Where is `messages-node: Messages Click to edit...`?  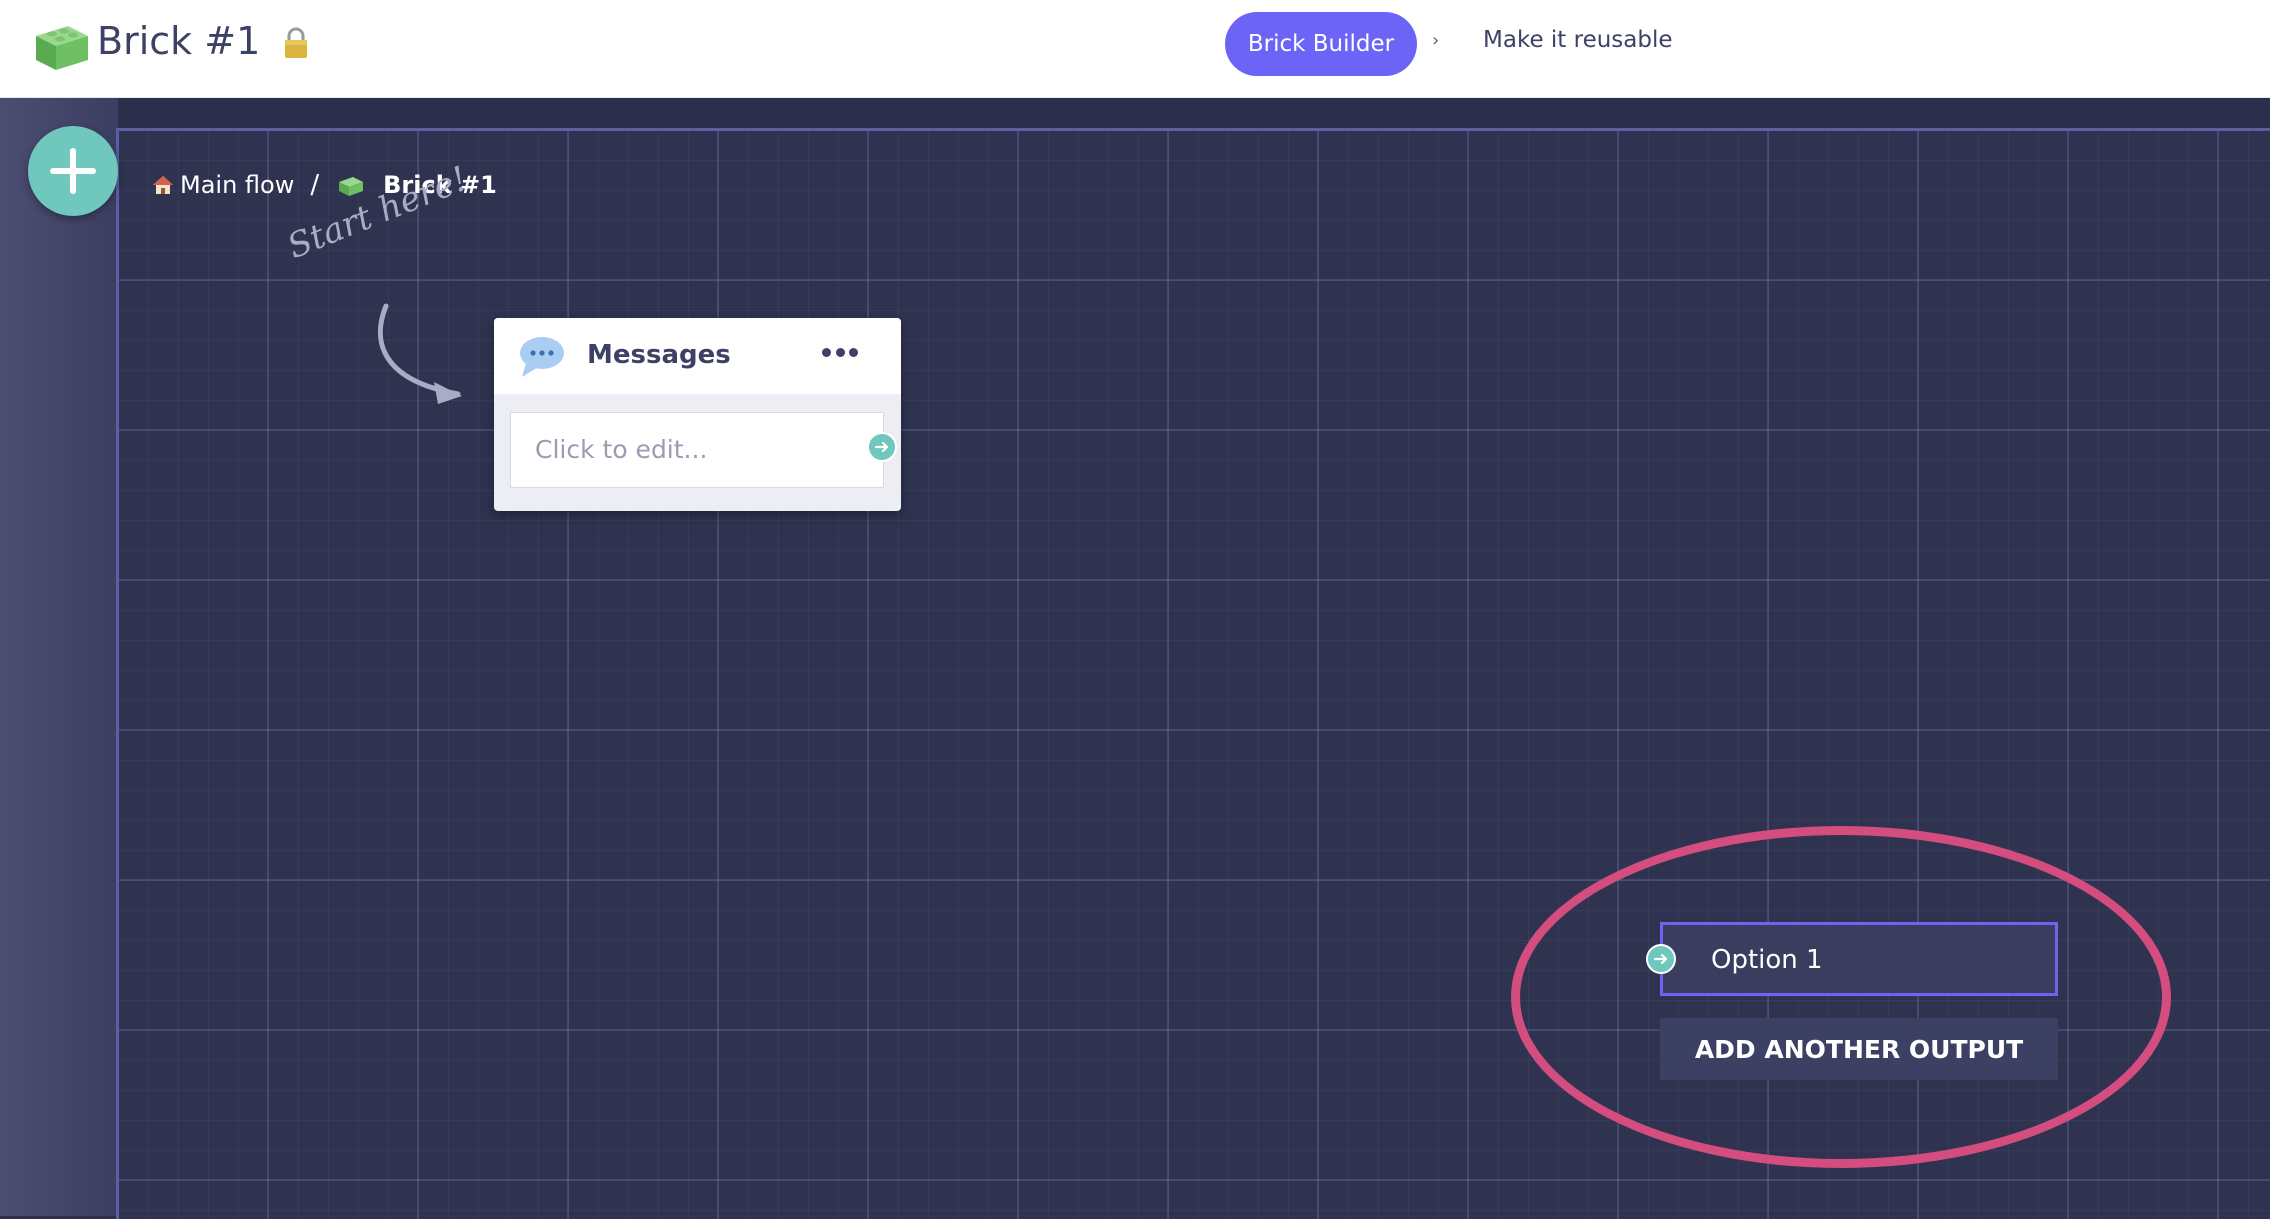 messages-node: Messages Click to edit... is located at coordinates (697, 414).